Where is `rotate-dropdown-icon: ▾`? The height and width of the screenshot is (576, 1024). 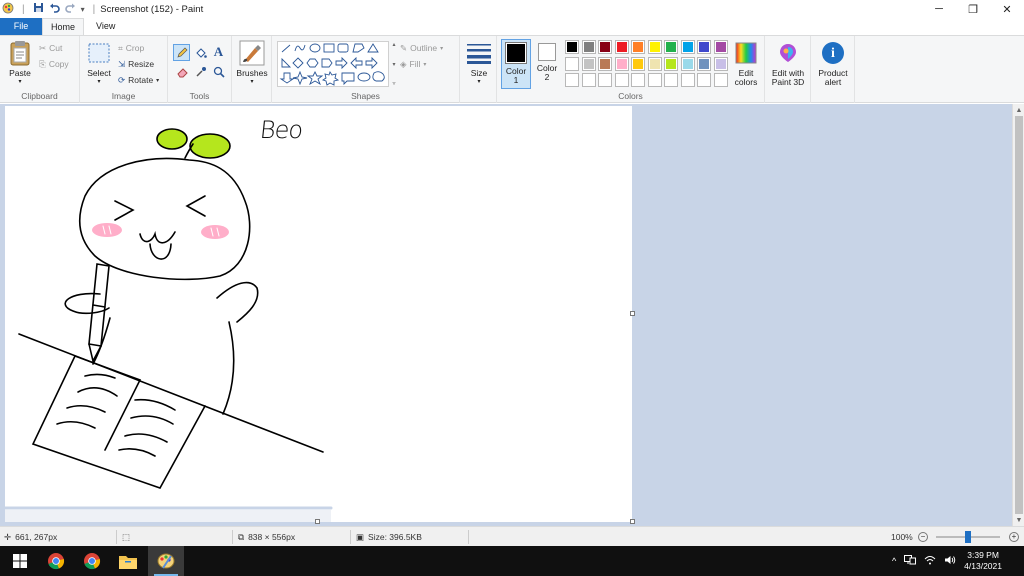 rotate-dropdown-icon: ▾ is located at coordinates (158, 80).